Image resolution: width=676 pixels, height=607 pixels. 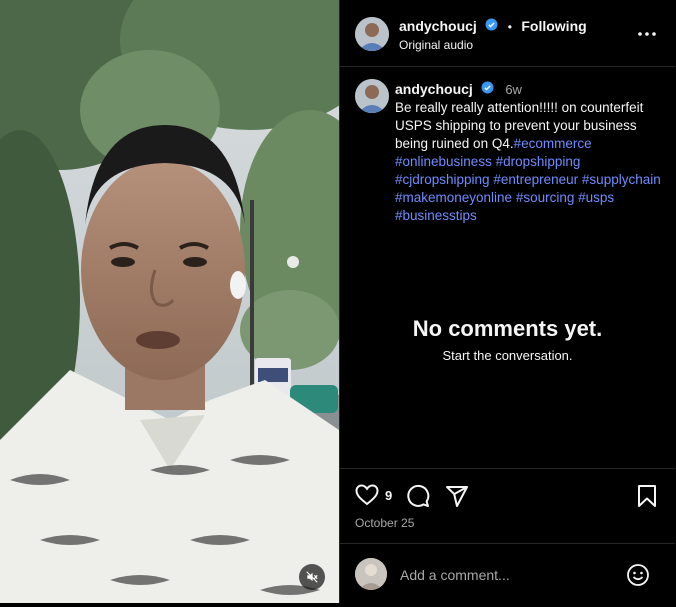 I want to click on comment-bubble-icon, so click(x=418, y=495).